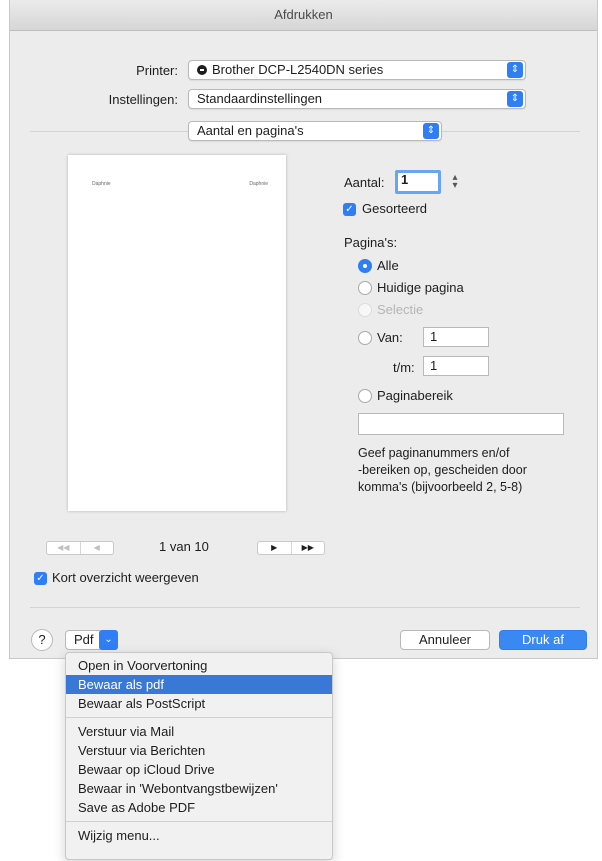 The height and width of the screenshot is (861, 602). Describe the element at coordinates (199, 769) in the screenshot. I see `menu-item-save-icloud: Bewaar op iCloud Drive` at that location.